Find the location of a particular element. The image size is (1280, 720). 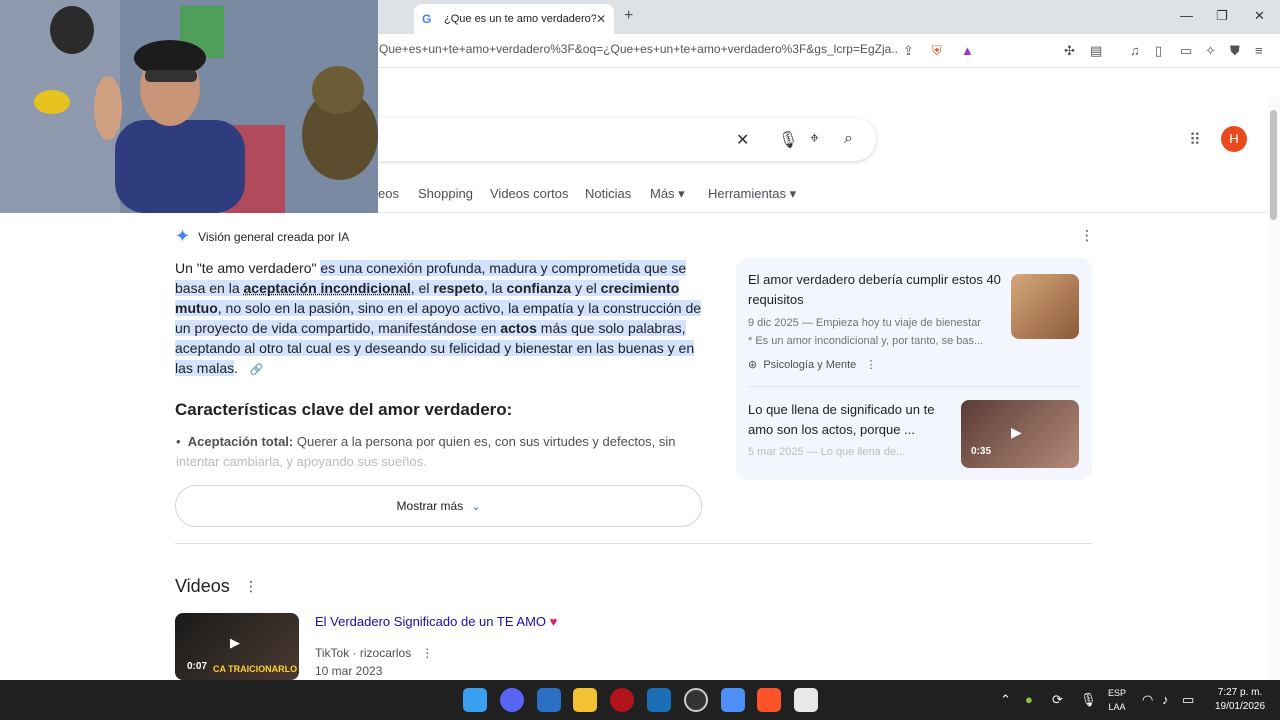

wallet-icon: ▭ is located at coordinates (1186, 51).